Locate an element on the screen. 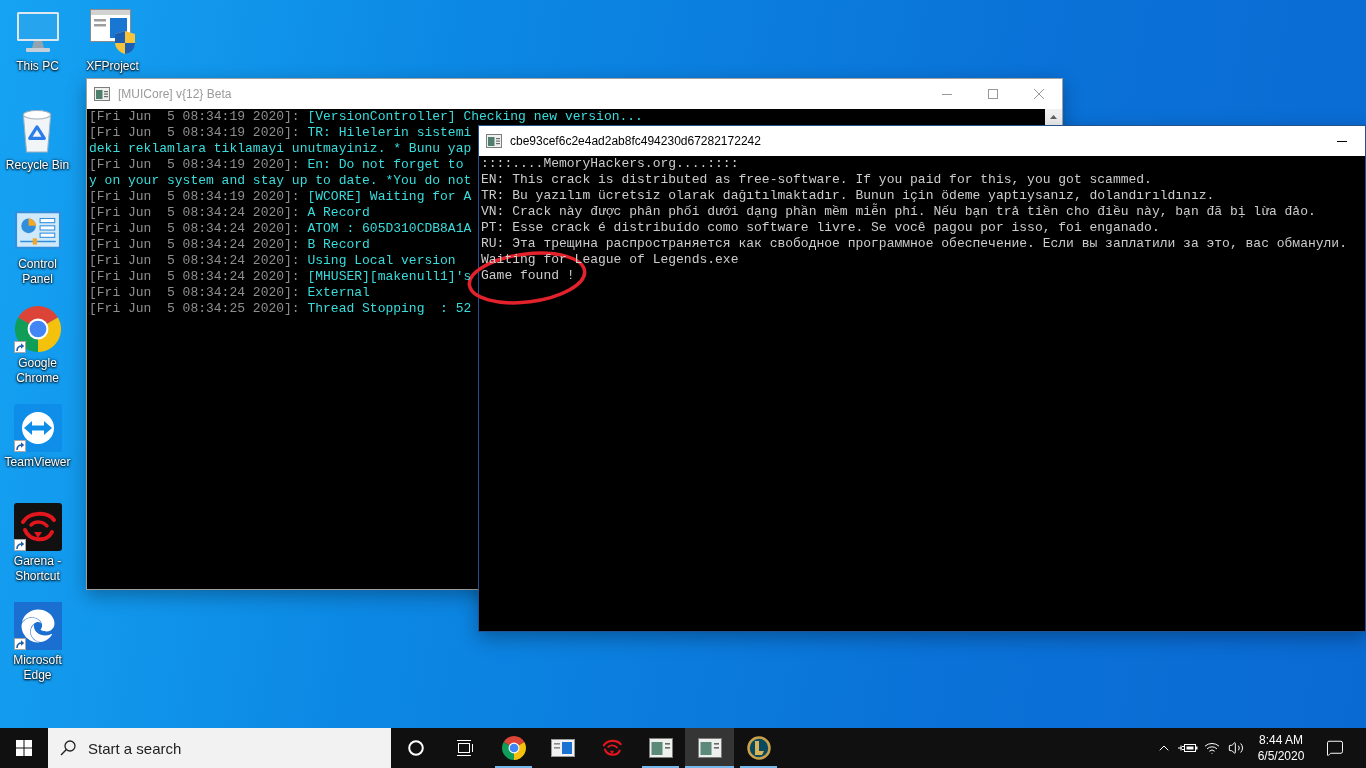  log-message: [MHUSER][makenull1]'s is located at coordinates (389, 277).